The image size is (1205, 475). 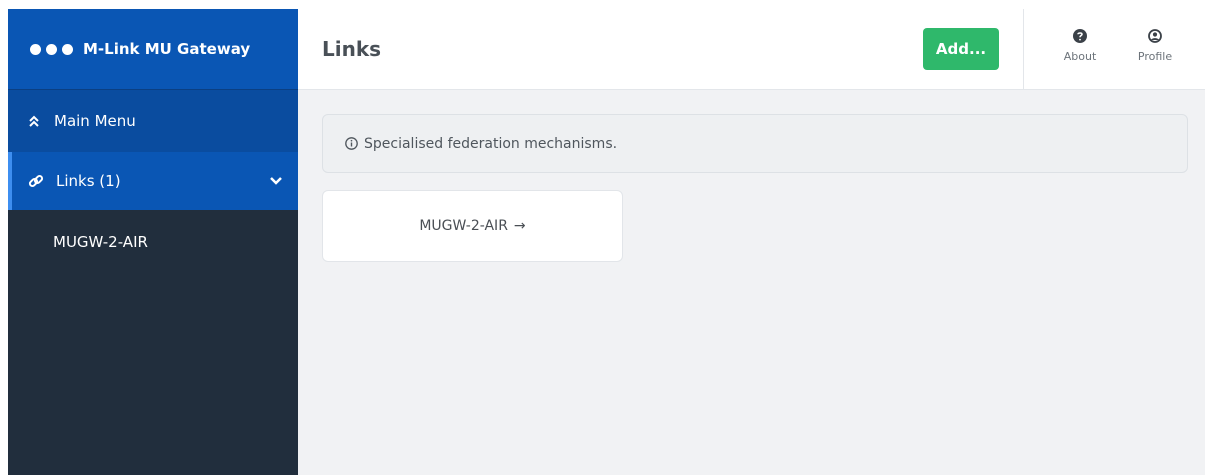 What do you see at coordinates (153, 120) in the screenshot?
I see `sidebar-item-main-menu: Main Menu` at bounding box center [153, 120].